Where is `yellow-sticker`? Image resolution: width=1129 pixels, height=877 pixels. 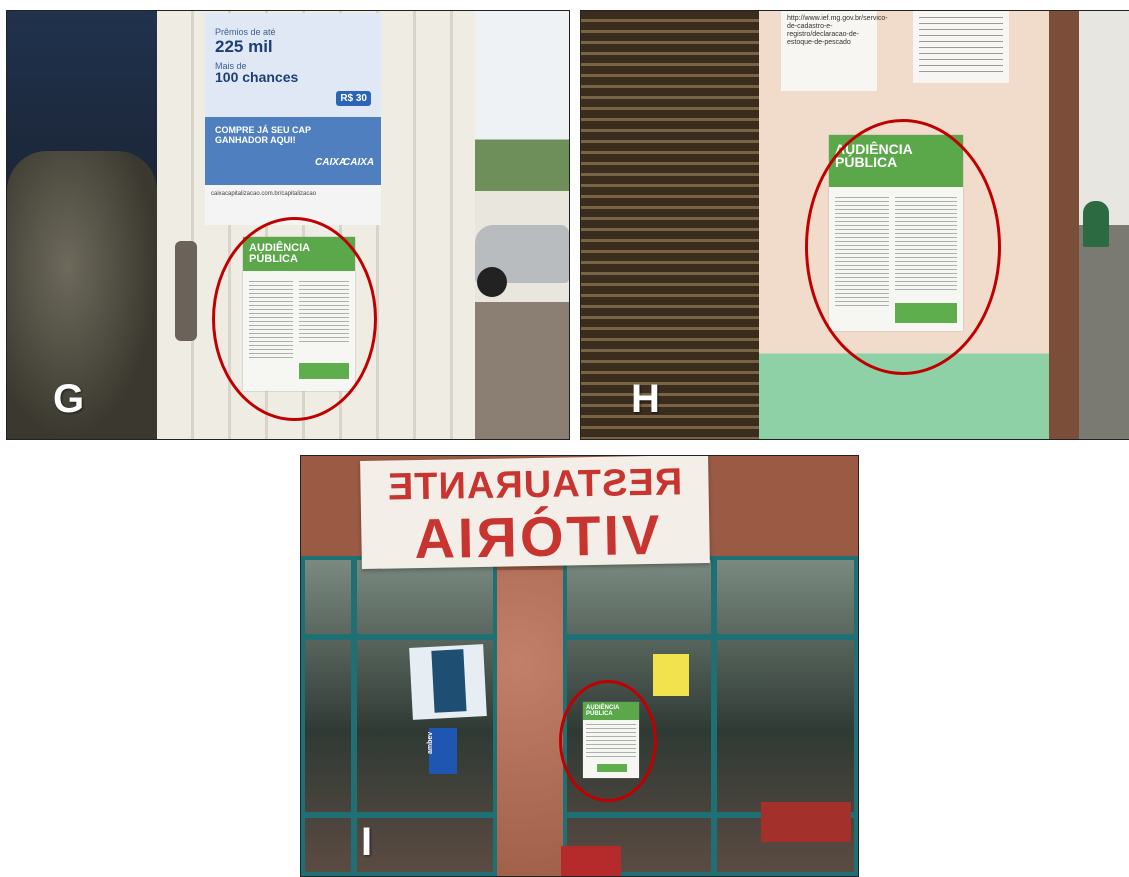
yellow-sticker is located at coordinates (671, 675).